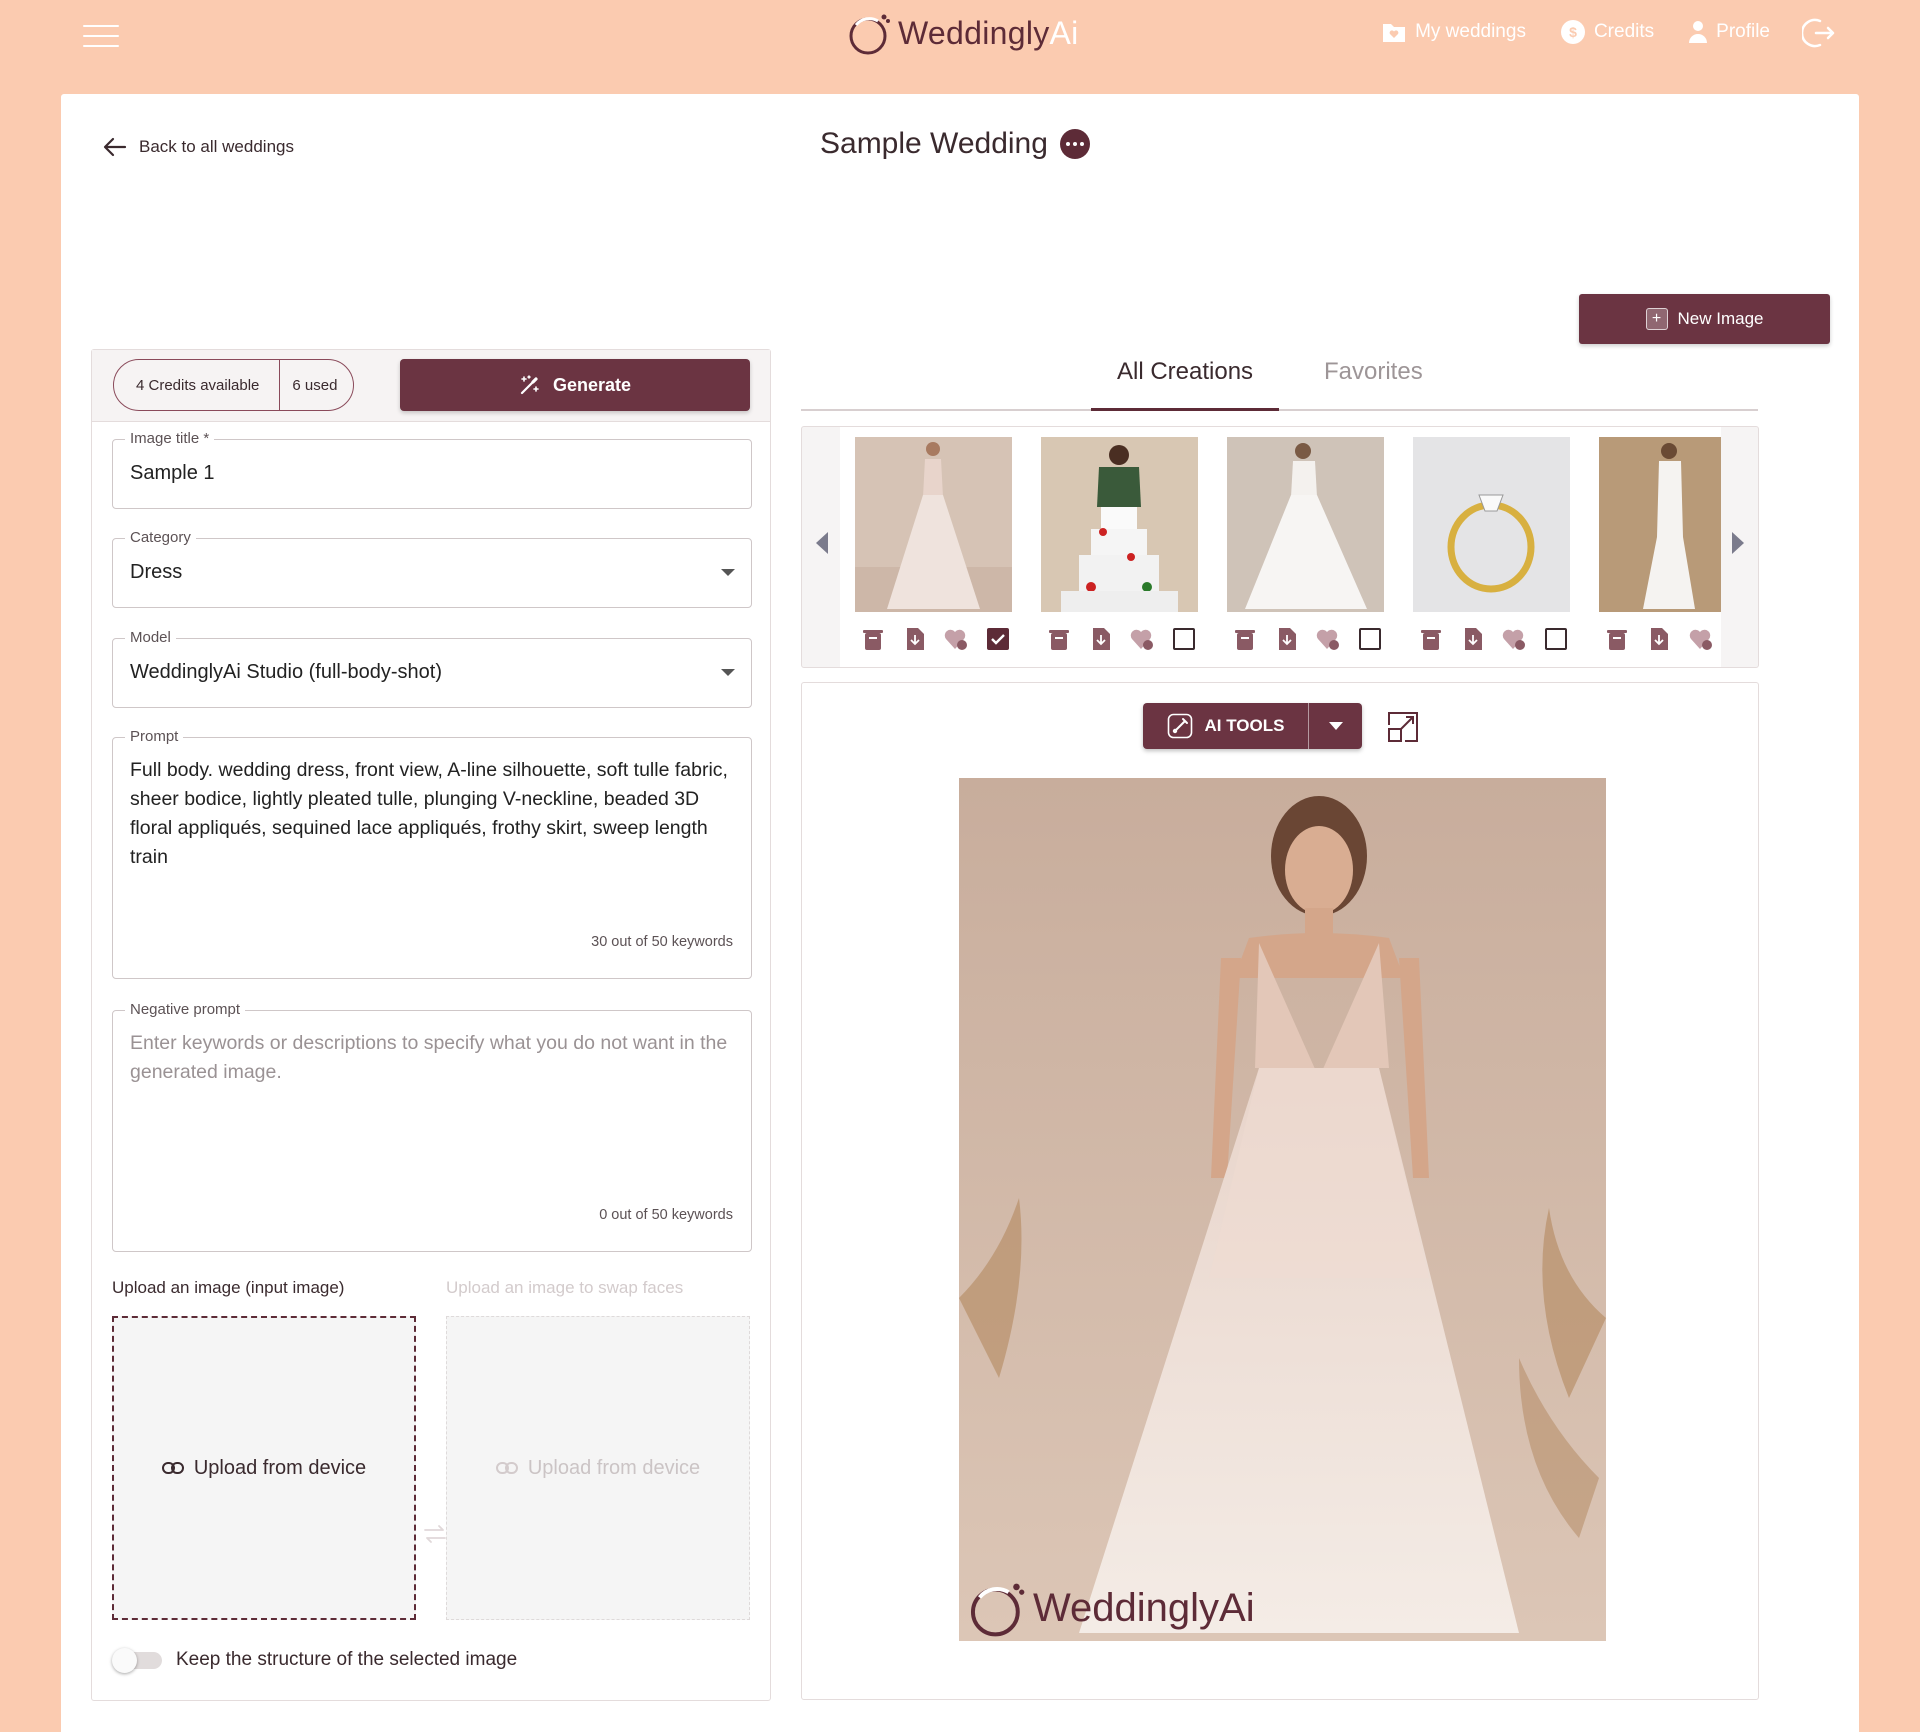 The width and height of the screenshot is (1920, 1732). What do you see at coordinates (138, 1660) in the screenshot?
I see `keep-structure-toggle` at bounding box center [138, 1660].